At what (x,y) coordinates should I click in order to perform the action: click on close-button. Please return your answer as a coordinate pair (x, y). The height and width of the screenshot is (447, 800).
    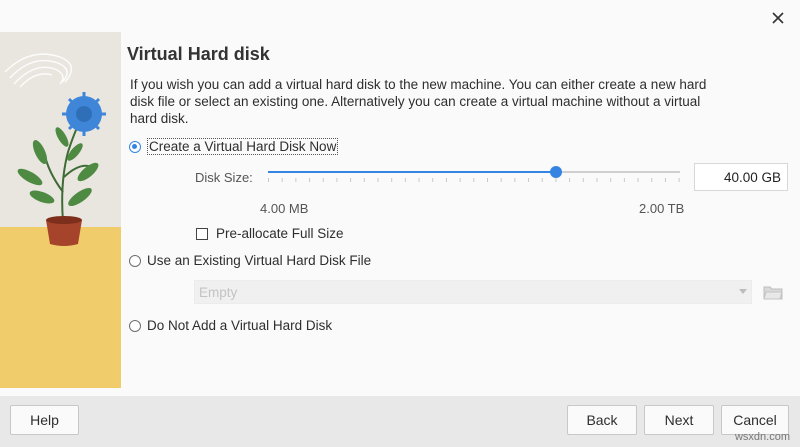
    Looking at the image, I should click on (778, 18).